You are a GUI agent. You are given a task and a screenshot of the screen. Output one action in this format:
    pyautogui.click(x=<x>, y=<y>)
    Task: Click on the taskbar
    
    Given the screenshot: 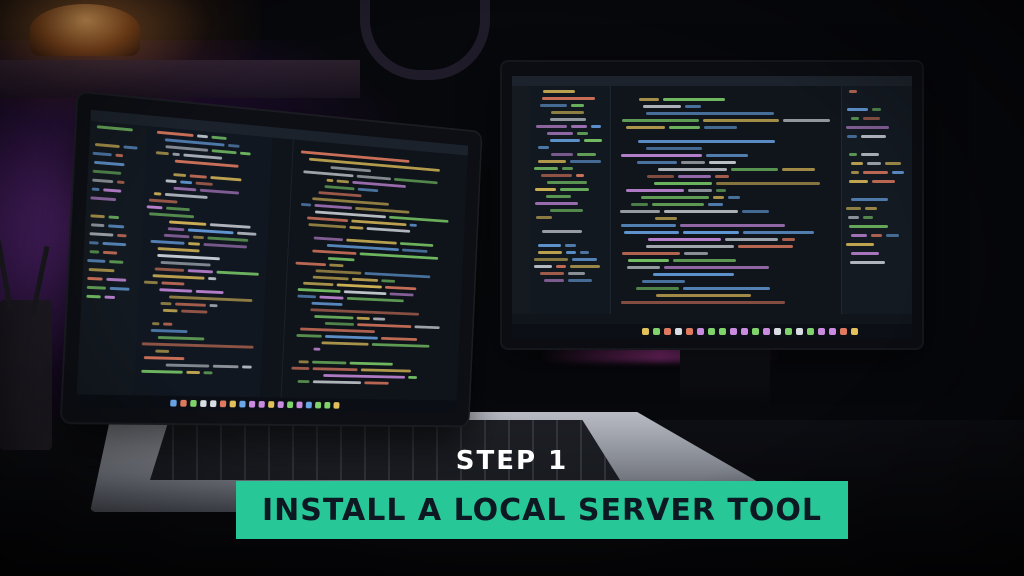 What is the action you would take?
    pyautogui.click(x=266, y=403)
    